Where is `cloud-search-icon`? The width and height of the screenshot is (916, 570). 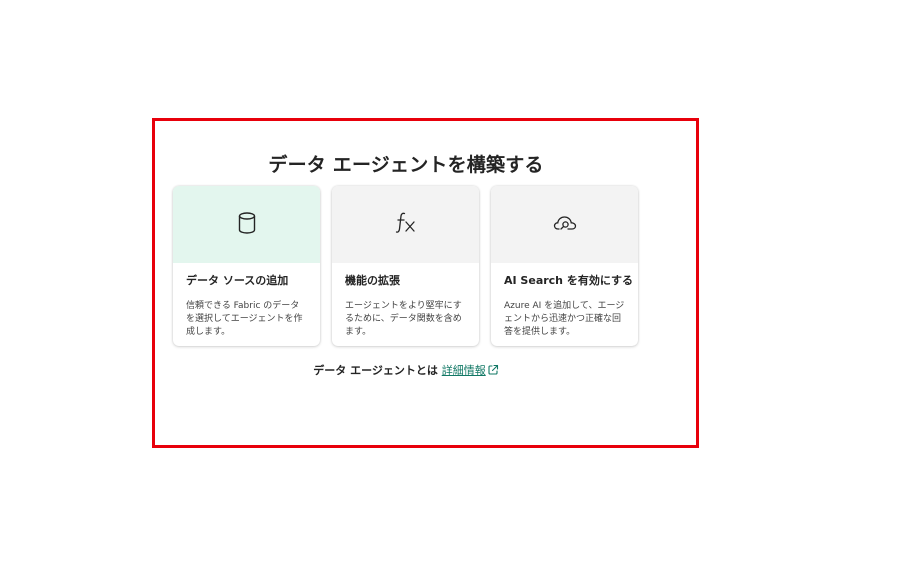
cloud-search-icon is located at coordinates (565, 225).